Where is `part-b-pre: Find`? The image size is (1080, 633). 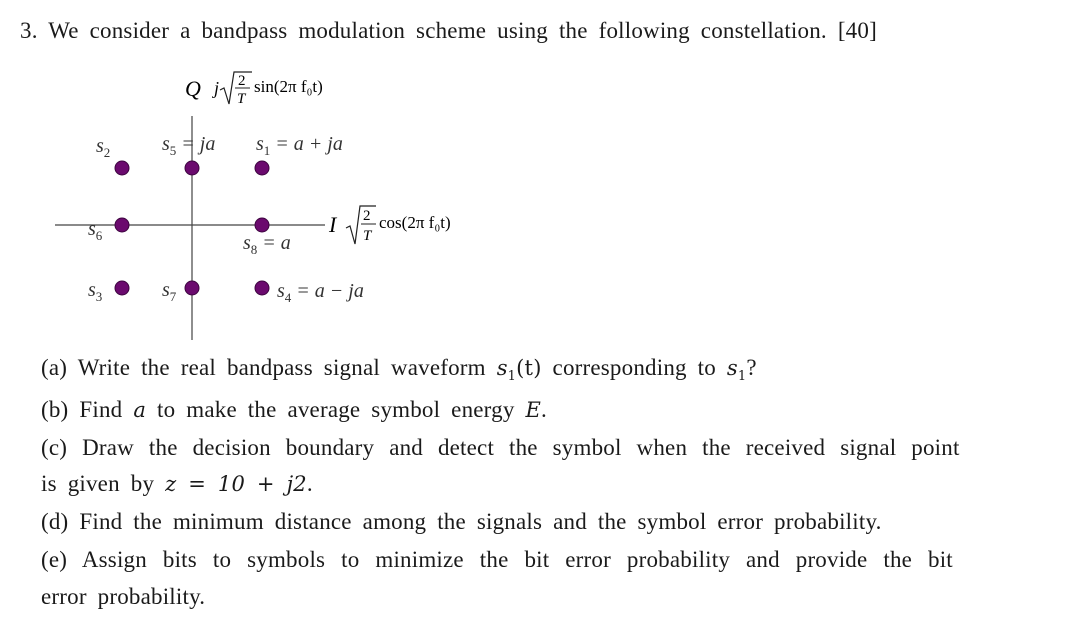 part-b-pre: Find is located at coordinates (101, 409).